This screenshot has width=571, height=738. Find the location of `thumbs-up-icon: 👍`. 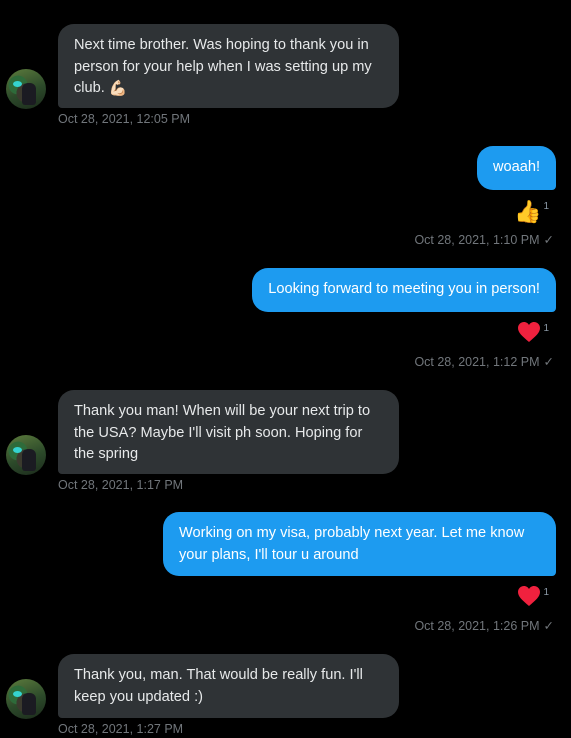

thumbs-up-icon: 👍 is located at coordinates (528, 211).